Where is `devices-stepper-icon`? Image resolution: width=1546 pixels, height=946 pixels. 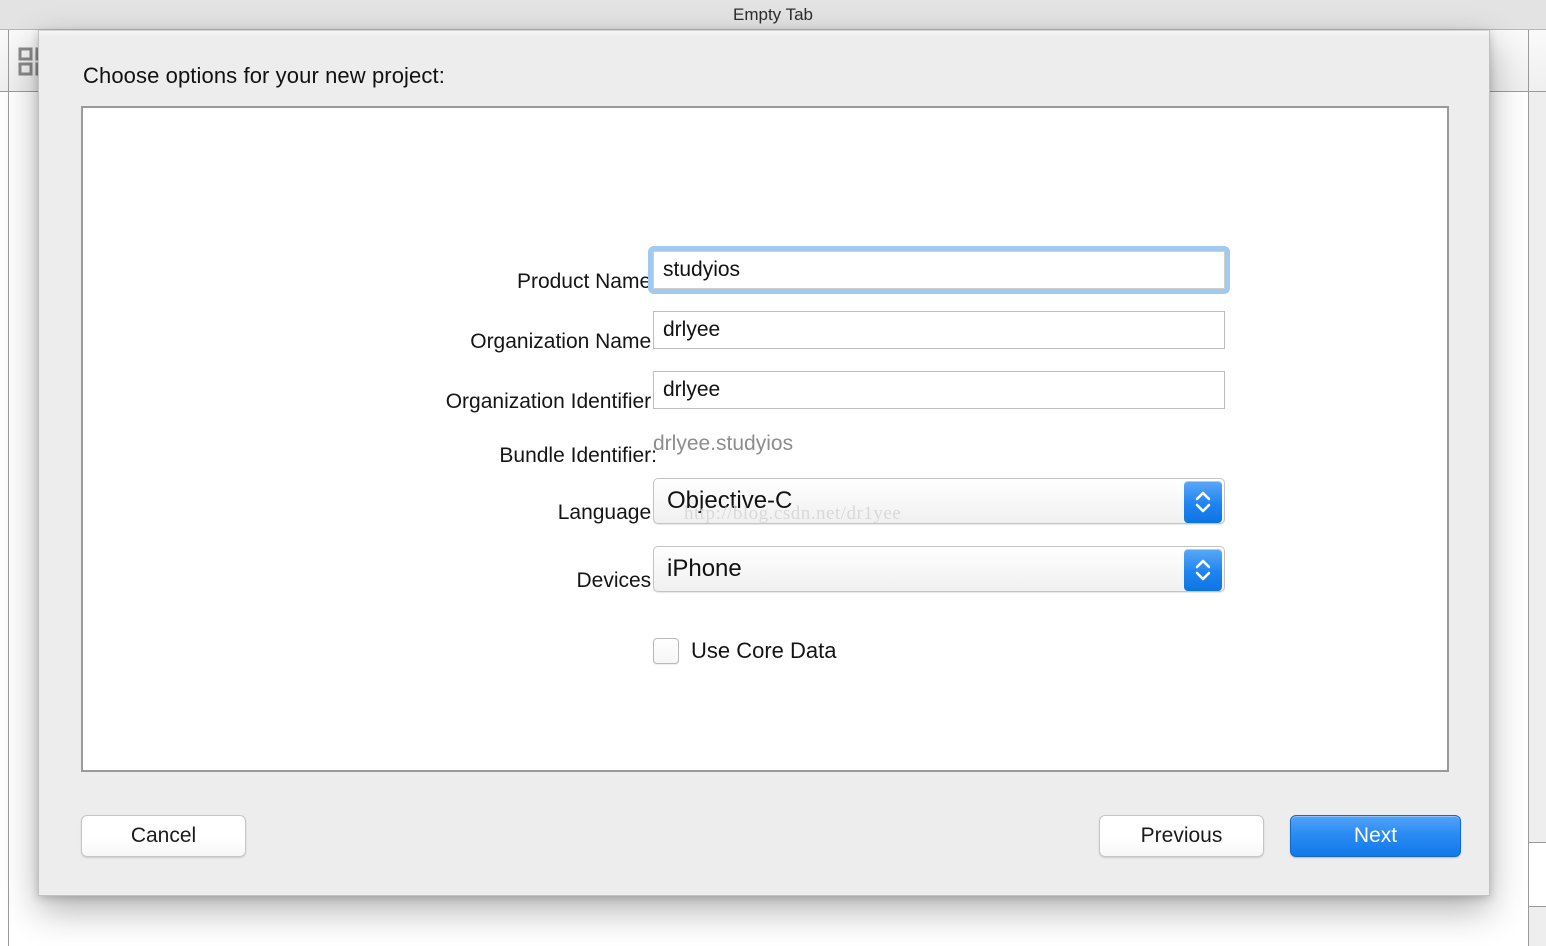
devices-stepper-icon is located at coordinates (1203, 570).